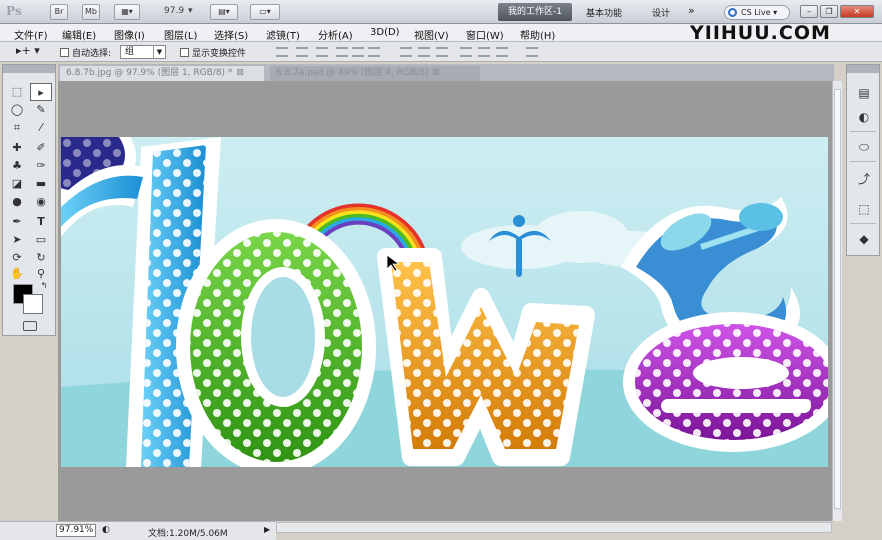 The width and height of the screenshot is (882, 540). What do you see at coordinates (41, 128) in the screenshot?
I see `eyedropper-tool-icon: ⁄` at bounding box center [41, 128].